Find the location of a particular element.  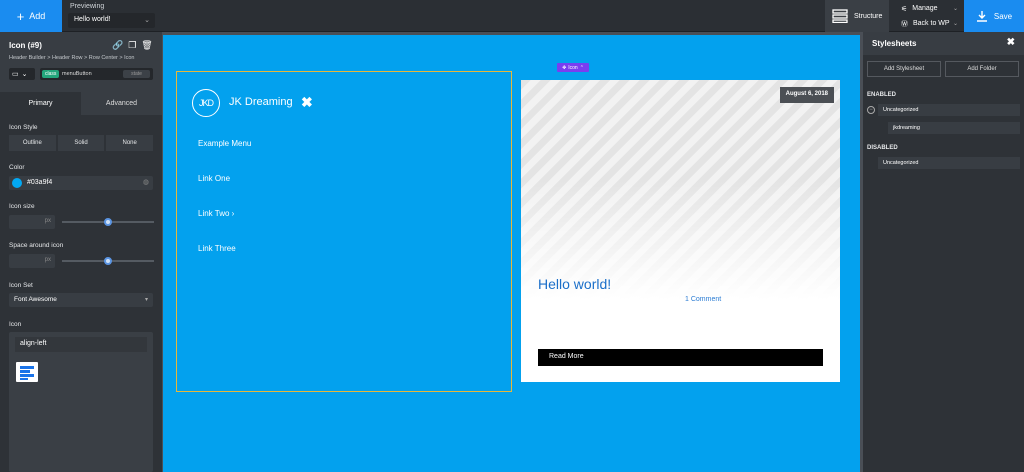

color-swatch is located at coordinates (17, 183).